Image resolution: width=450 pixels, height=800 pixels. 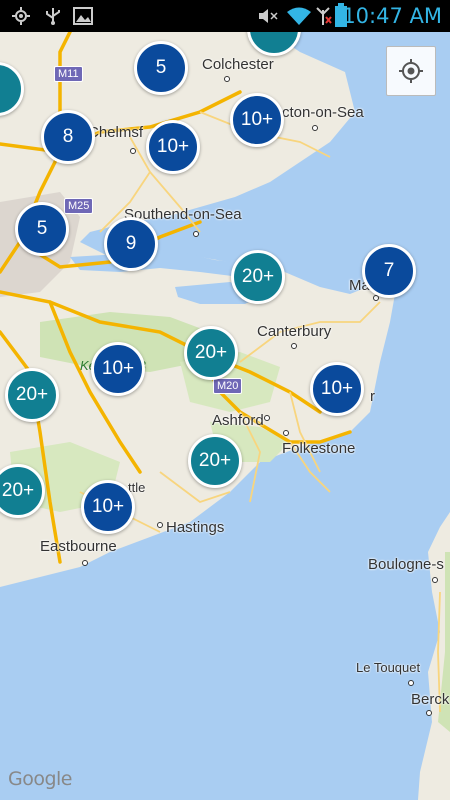 I want to click on cluster-marker: 7, so click(x=389, y=271).